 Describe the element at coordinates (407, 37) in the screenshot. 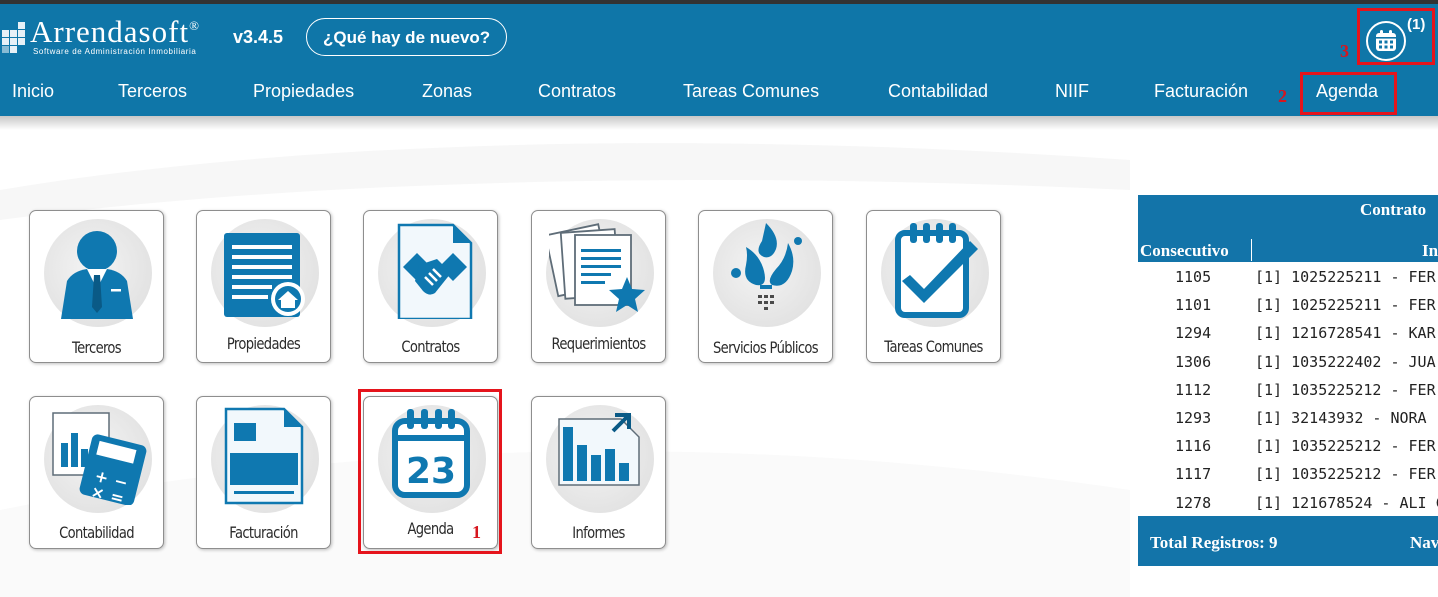

I see `whats-new-button: ¿Qué hay de nuevo?` at that location.